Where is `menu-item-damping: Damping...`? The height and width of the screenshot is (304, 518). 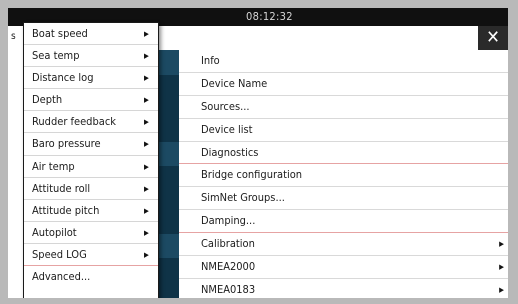
menu-item-damping: Damping... is located at coordinates (343, 222).